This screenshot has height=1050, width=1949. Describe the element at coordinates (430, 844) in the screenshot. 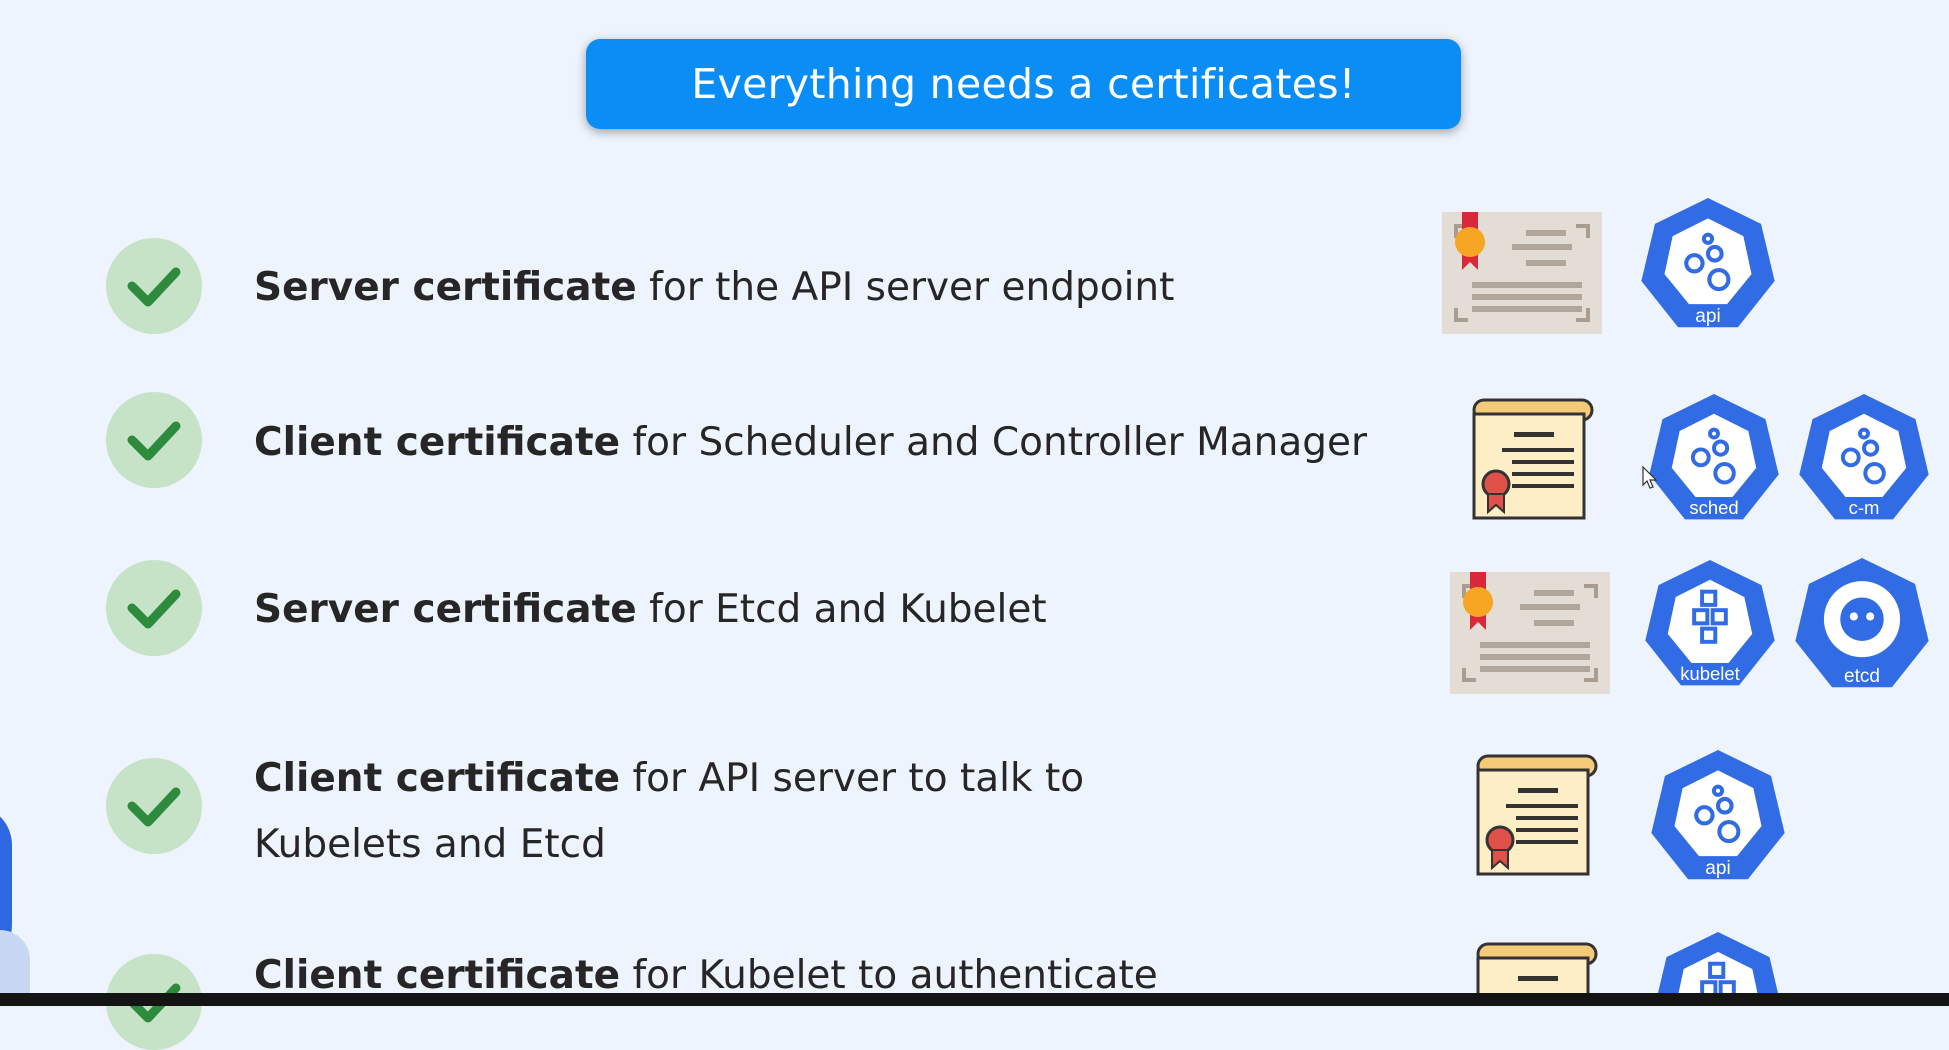

I see `item-line2: Kubelets and Etcd` at that location.